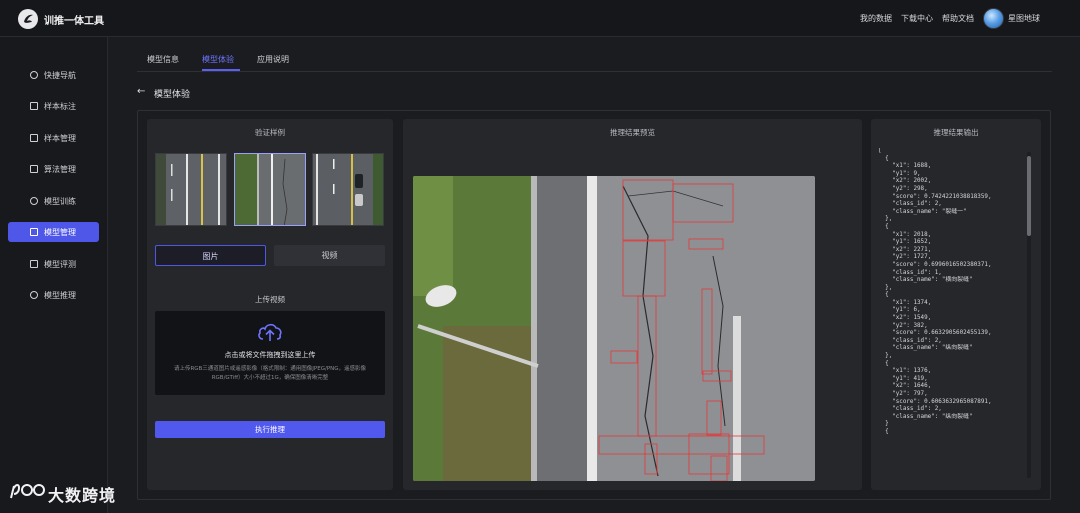 This screenshot has width=1080, height=513. I want to click on train-icon, so click(34, 201).